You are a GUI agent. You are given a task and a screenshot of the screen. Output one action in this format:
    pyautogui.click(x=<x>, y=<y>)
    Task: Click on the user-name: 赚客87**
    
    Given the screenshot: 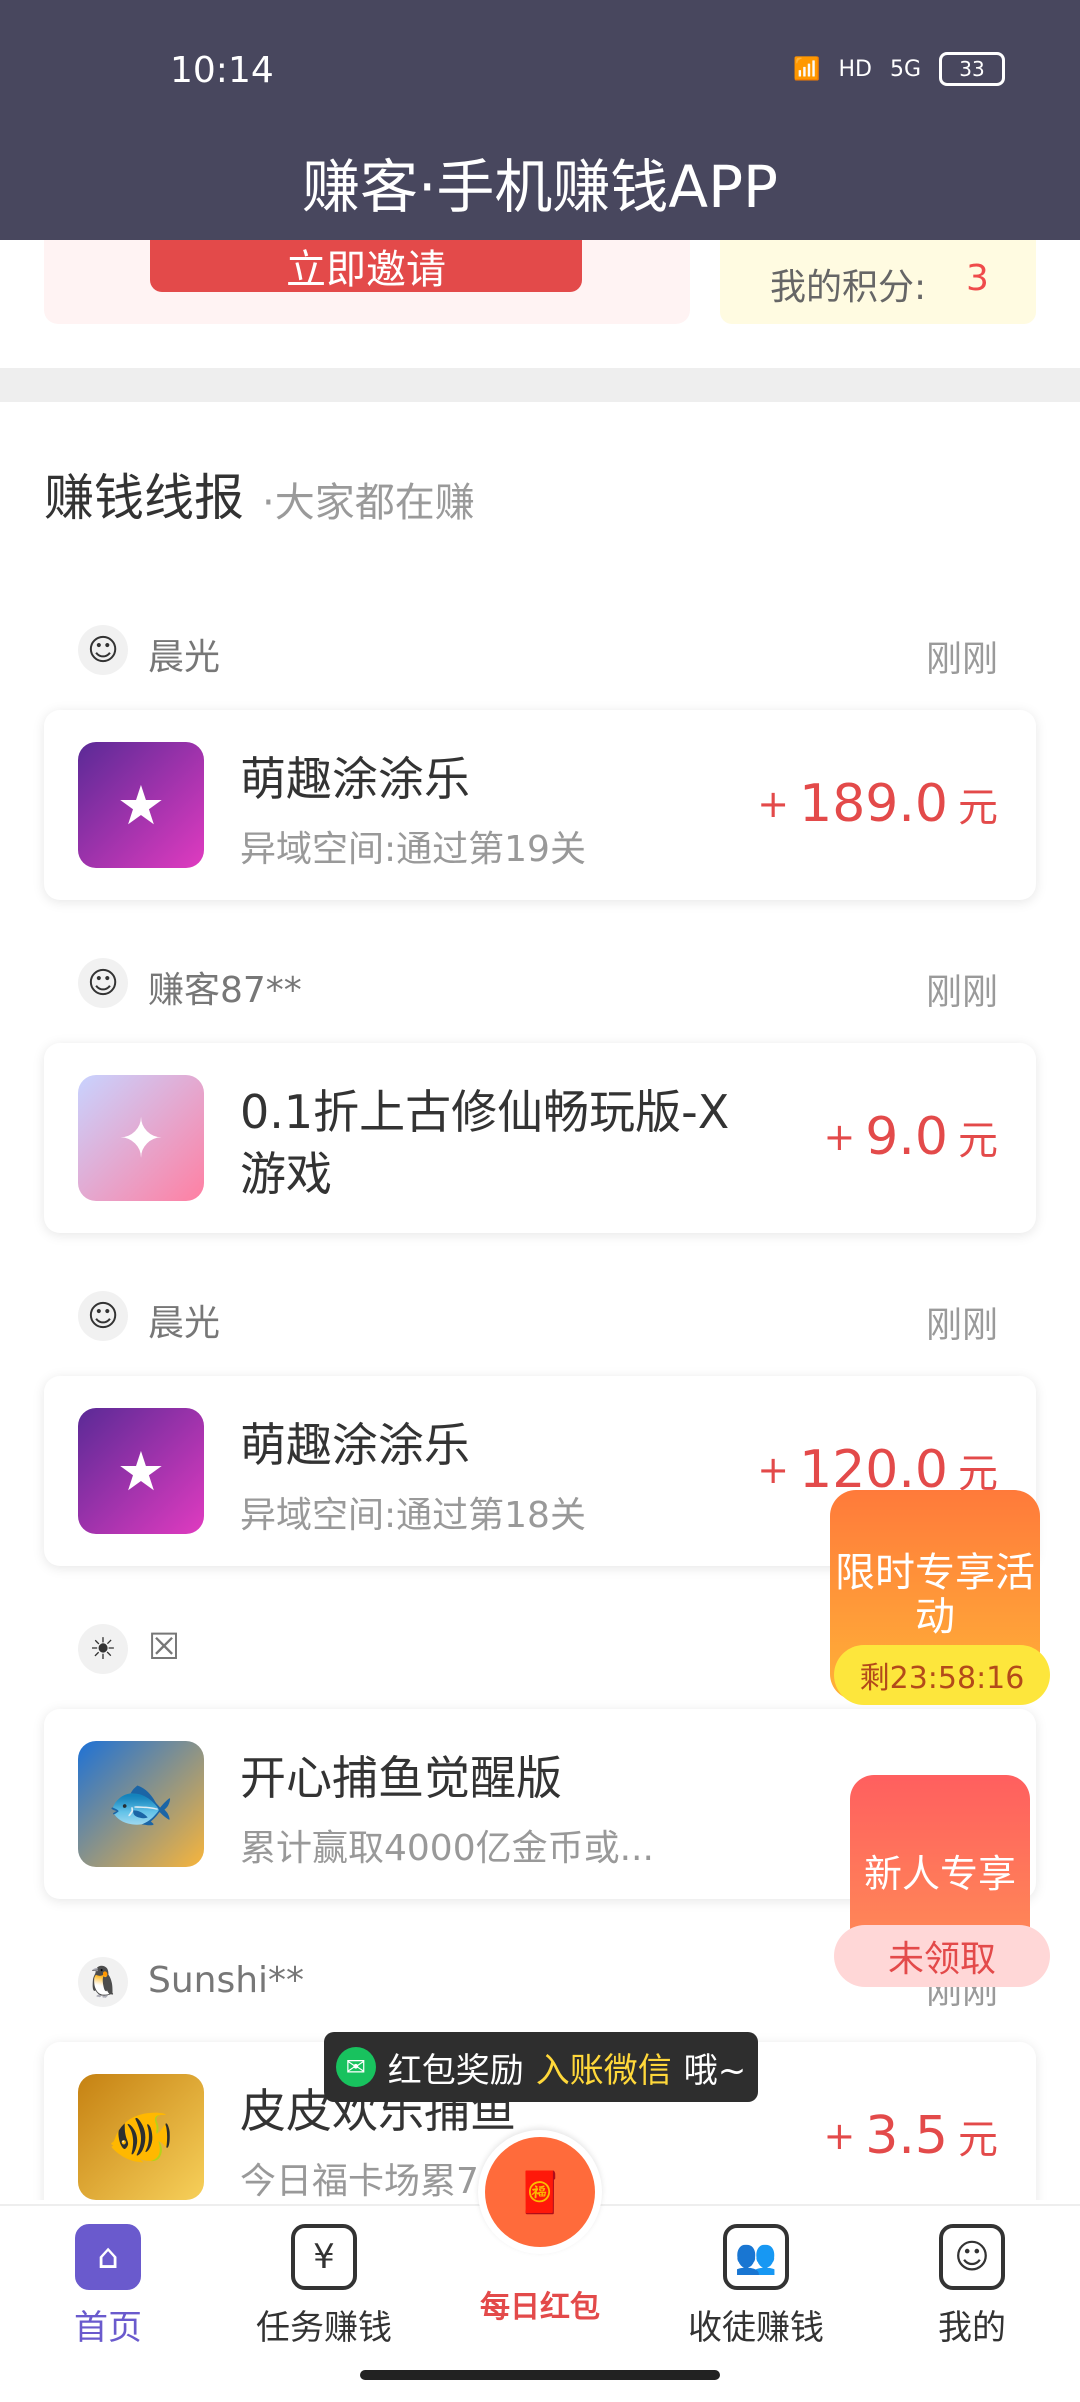 What is the action you would take?
    pyautogui.click(x=225, y=990)
    